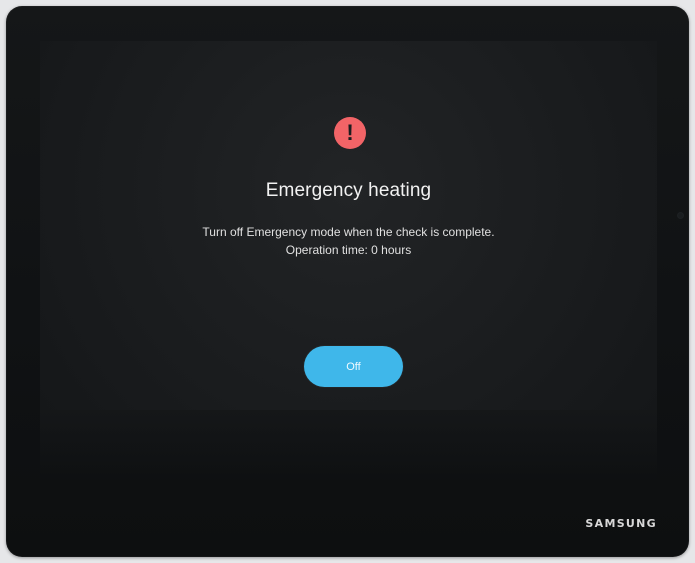 The image size is (695, 563). I want to click on off-button: Off, so click(353, 366).